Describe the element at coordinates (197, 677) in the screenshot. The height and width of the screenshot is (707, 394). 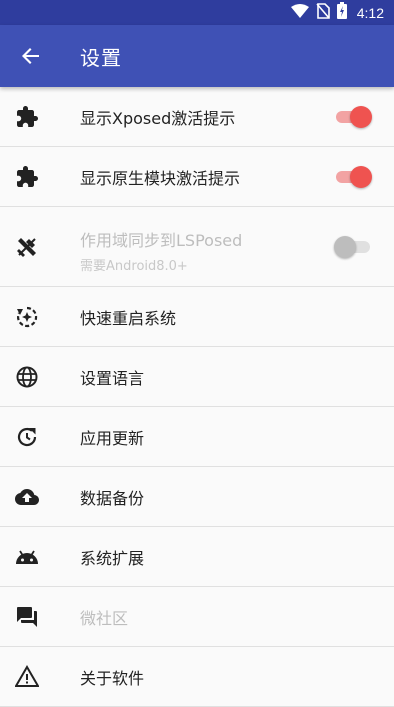
I see `setting-about: 关于软件` at that location.